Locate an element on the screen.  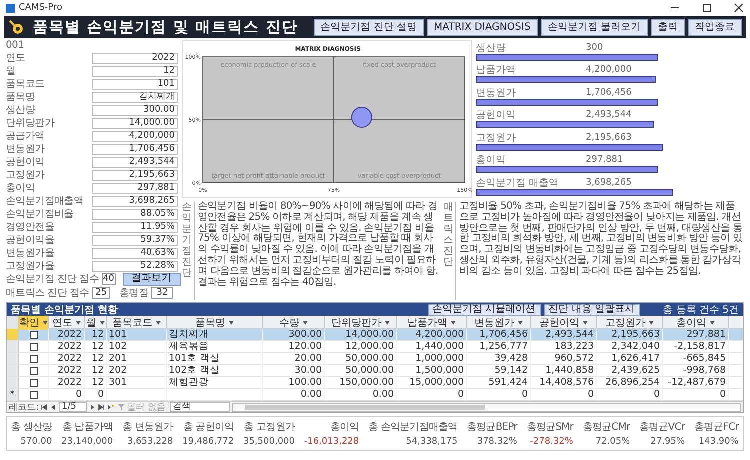
table-cell: 120.00 is located at coordinates (294, 346).